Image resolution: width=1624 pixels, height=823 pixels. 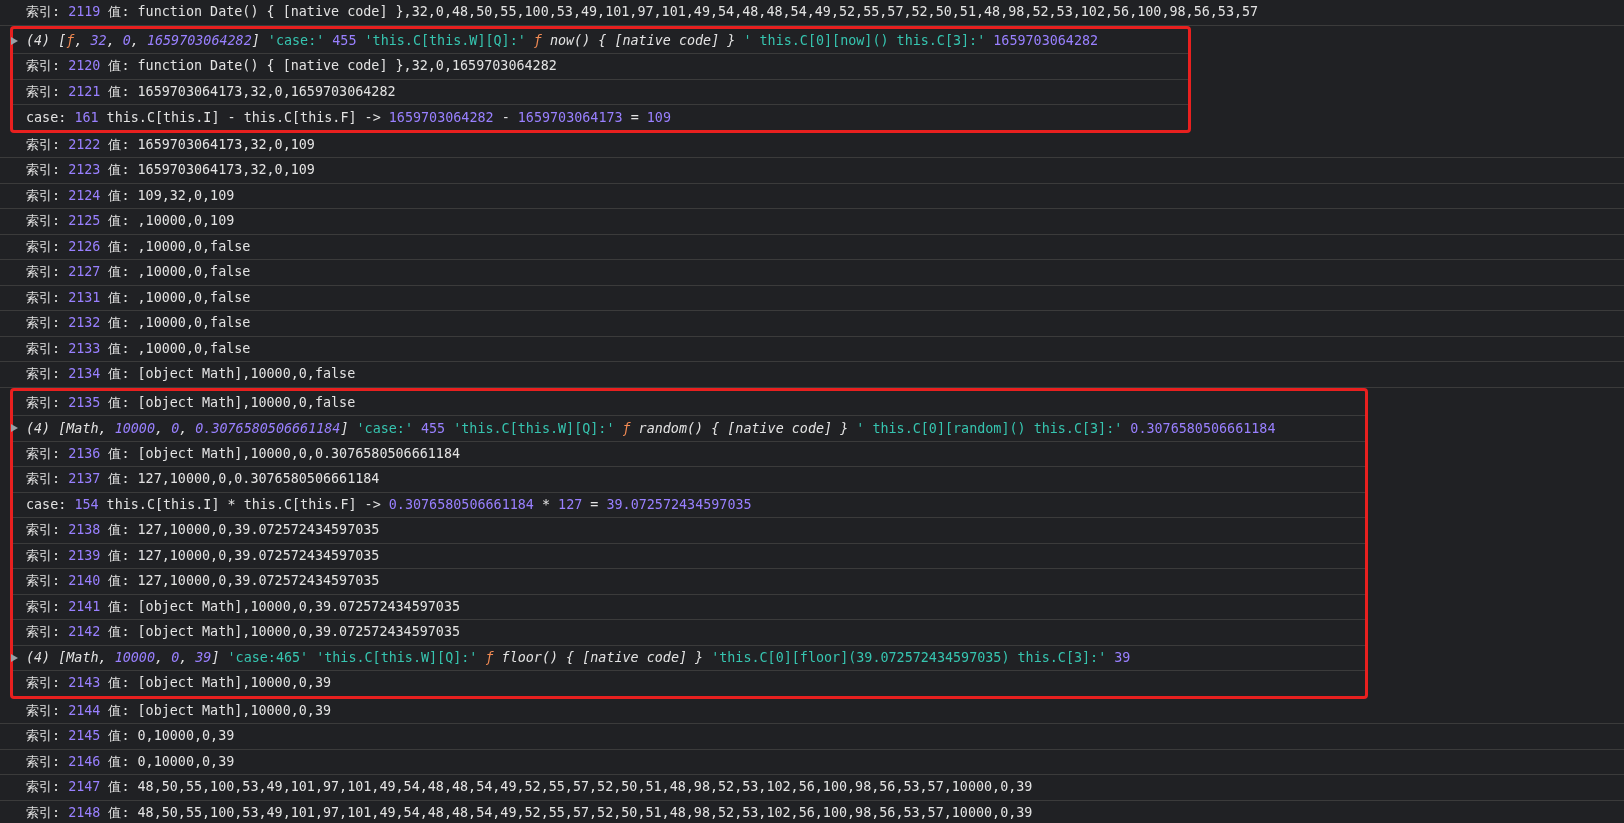 I want to click on console-message: 索引: 2125 值: ,10000,0,109, so click(x=130, y=221).